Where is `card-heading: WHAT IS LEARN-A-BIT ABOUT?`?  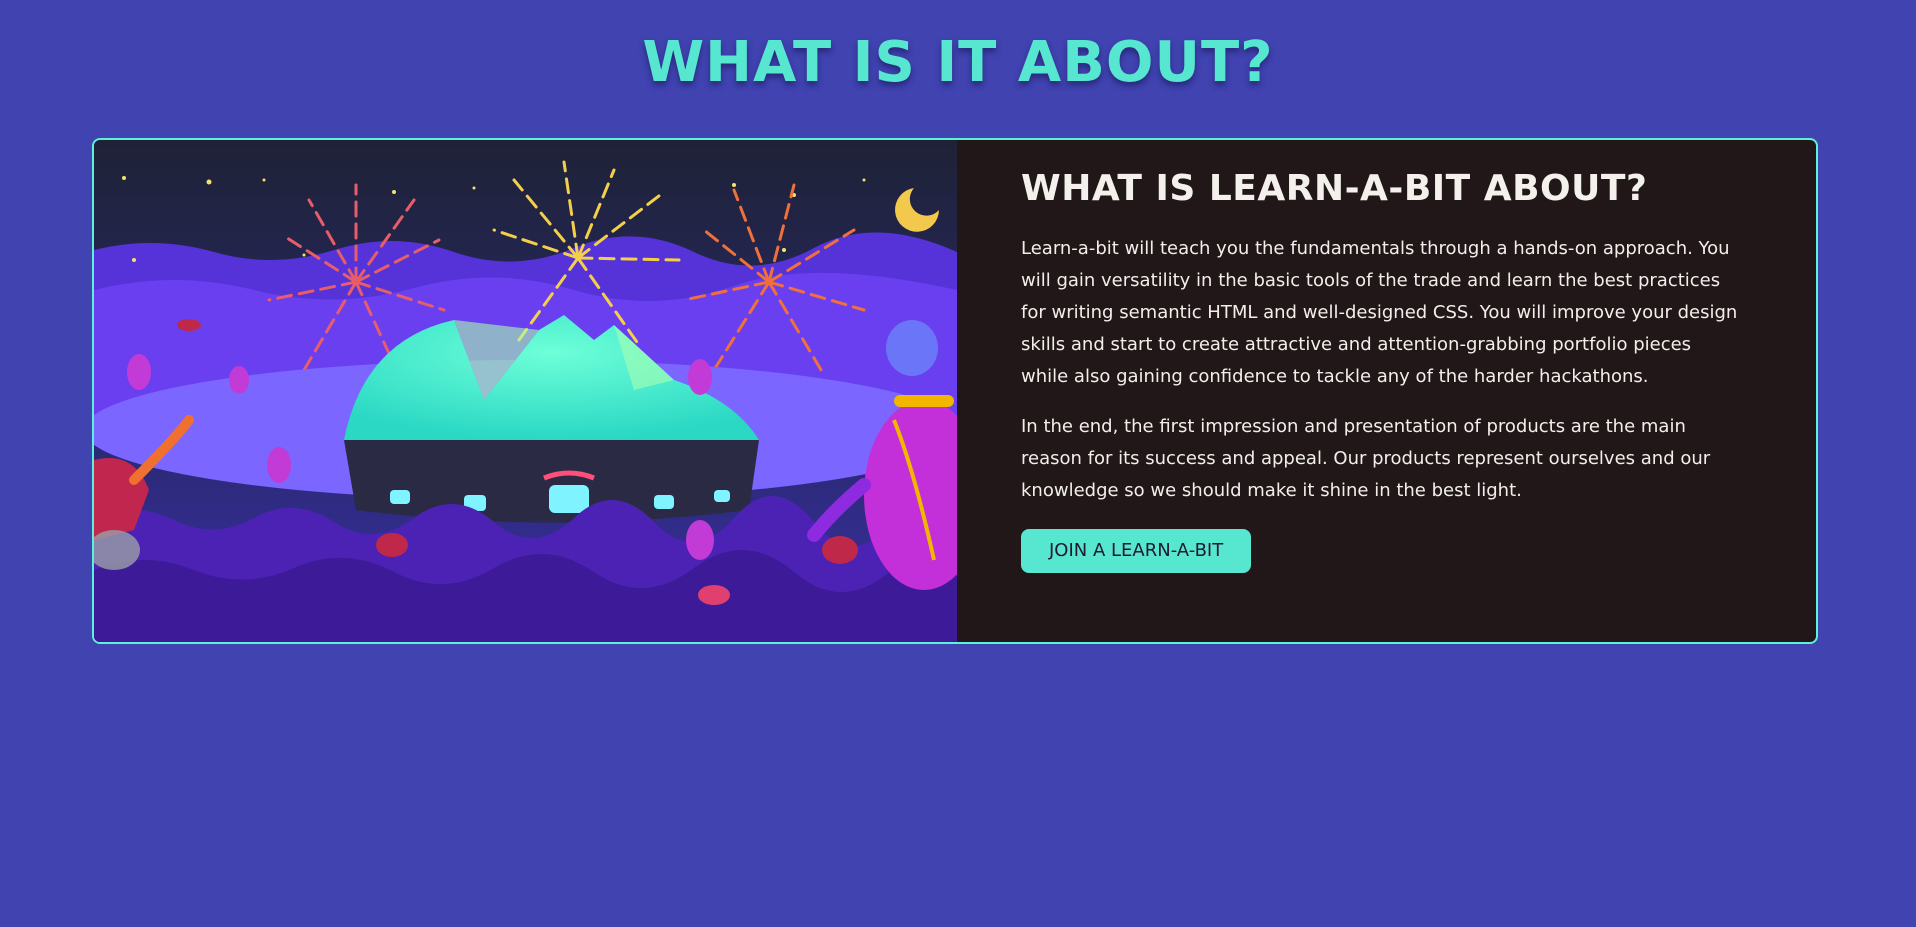
card-heading: WHAT IS LEARN-A-BIT ABOUT? is located at coordinates (1334, 188).